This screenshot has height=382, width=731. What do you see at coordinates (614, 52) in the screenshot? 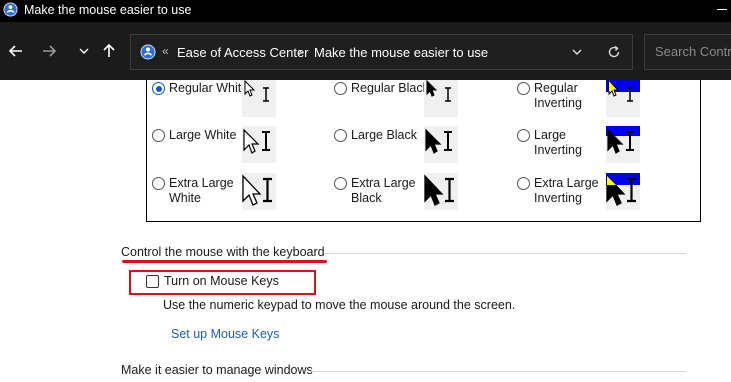
I see `refresh-icon` at bounding box center [614, 52].